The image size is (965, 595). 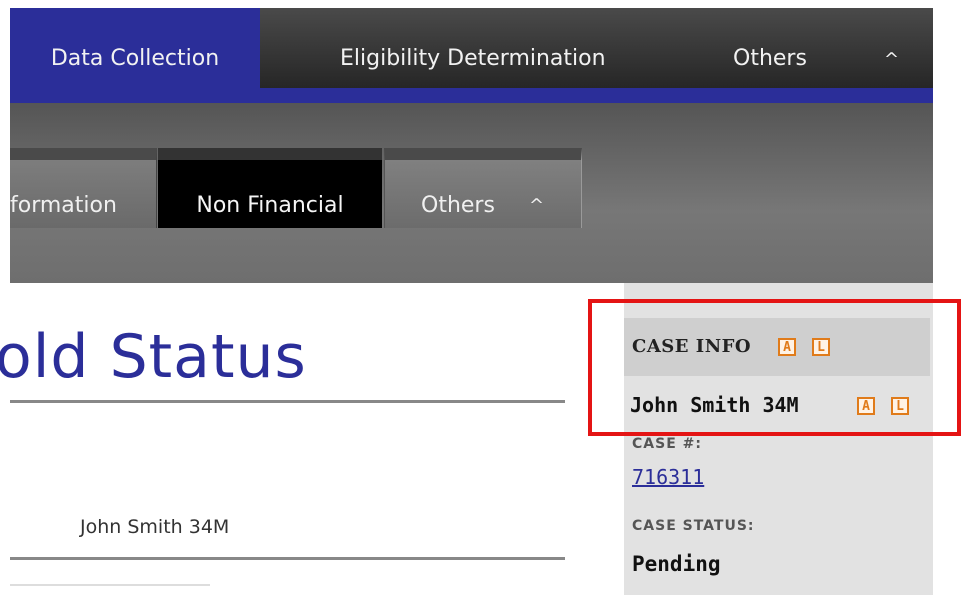 What do you see at coordinates (473, 58) in the screenshot?
I see `tab-label: Eligibility Determination` at bounding box center [473, 58].